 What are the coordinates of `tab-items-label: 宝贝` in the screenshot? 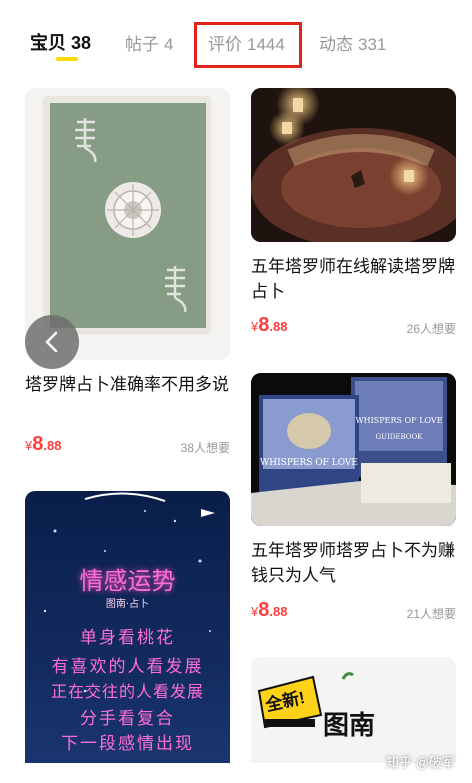 It's located at (48, 43).